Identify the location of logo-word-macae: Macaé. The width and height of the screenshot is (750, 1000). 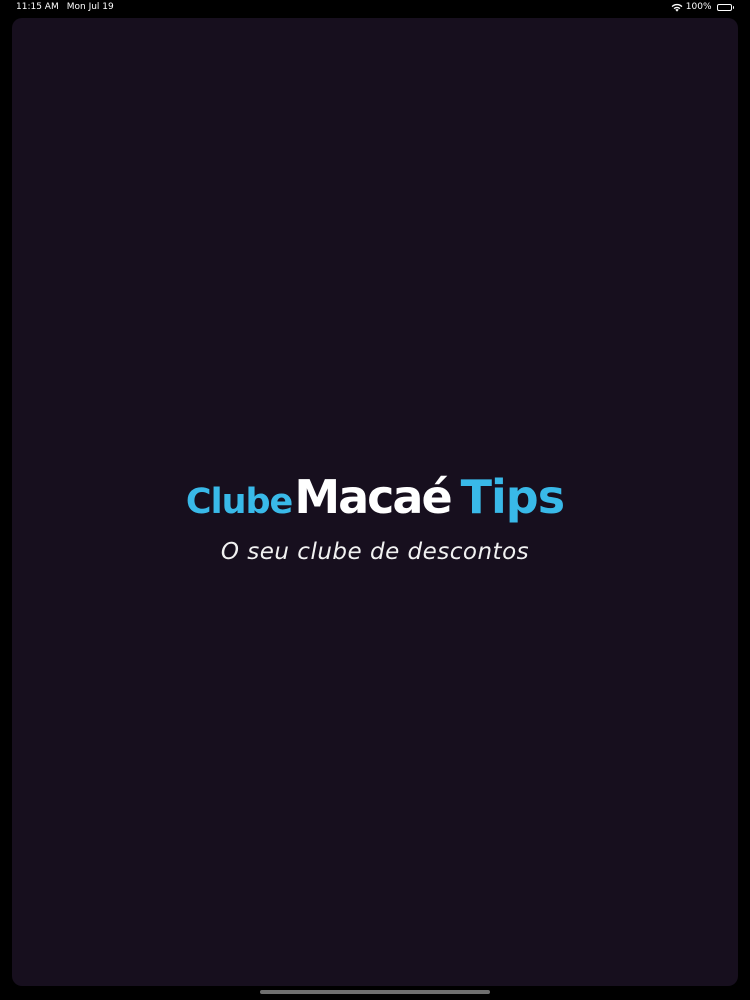
(373, 497).